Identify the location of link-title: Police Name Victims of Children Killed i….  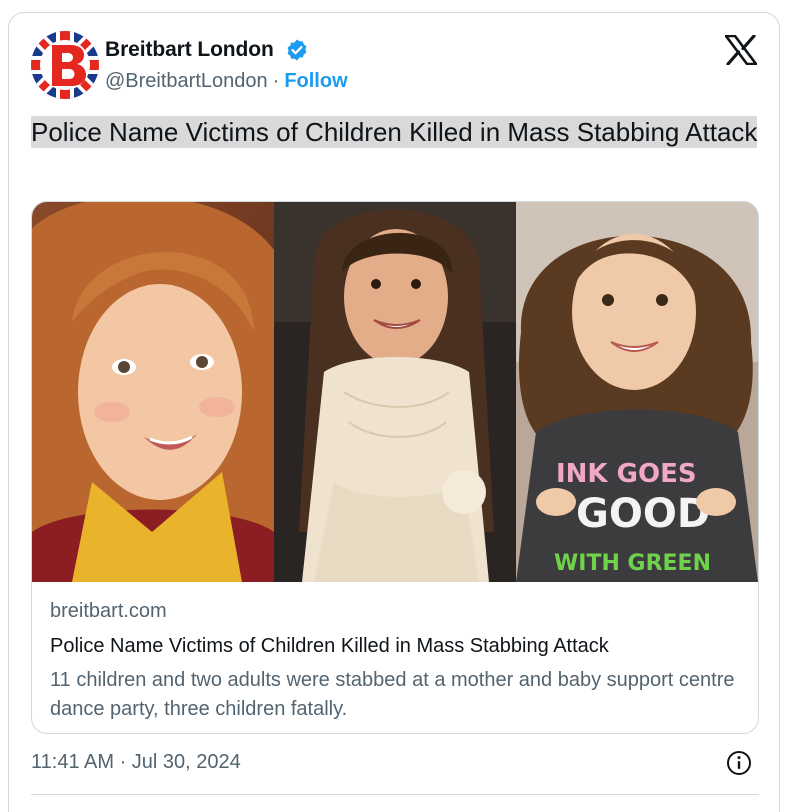
(329, 646).